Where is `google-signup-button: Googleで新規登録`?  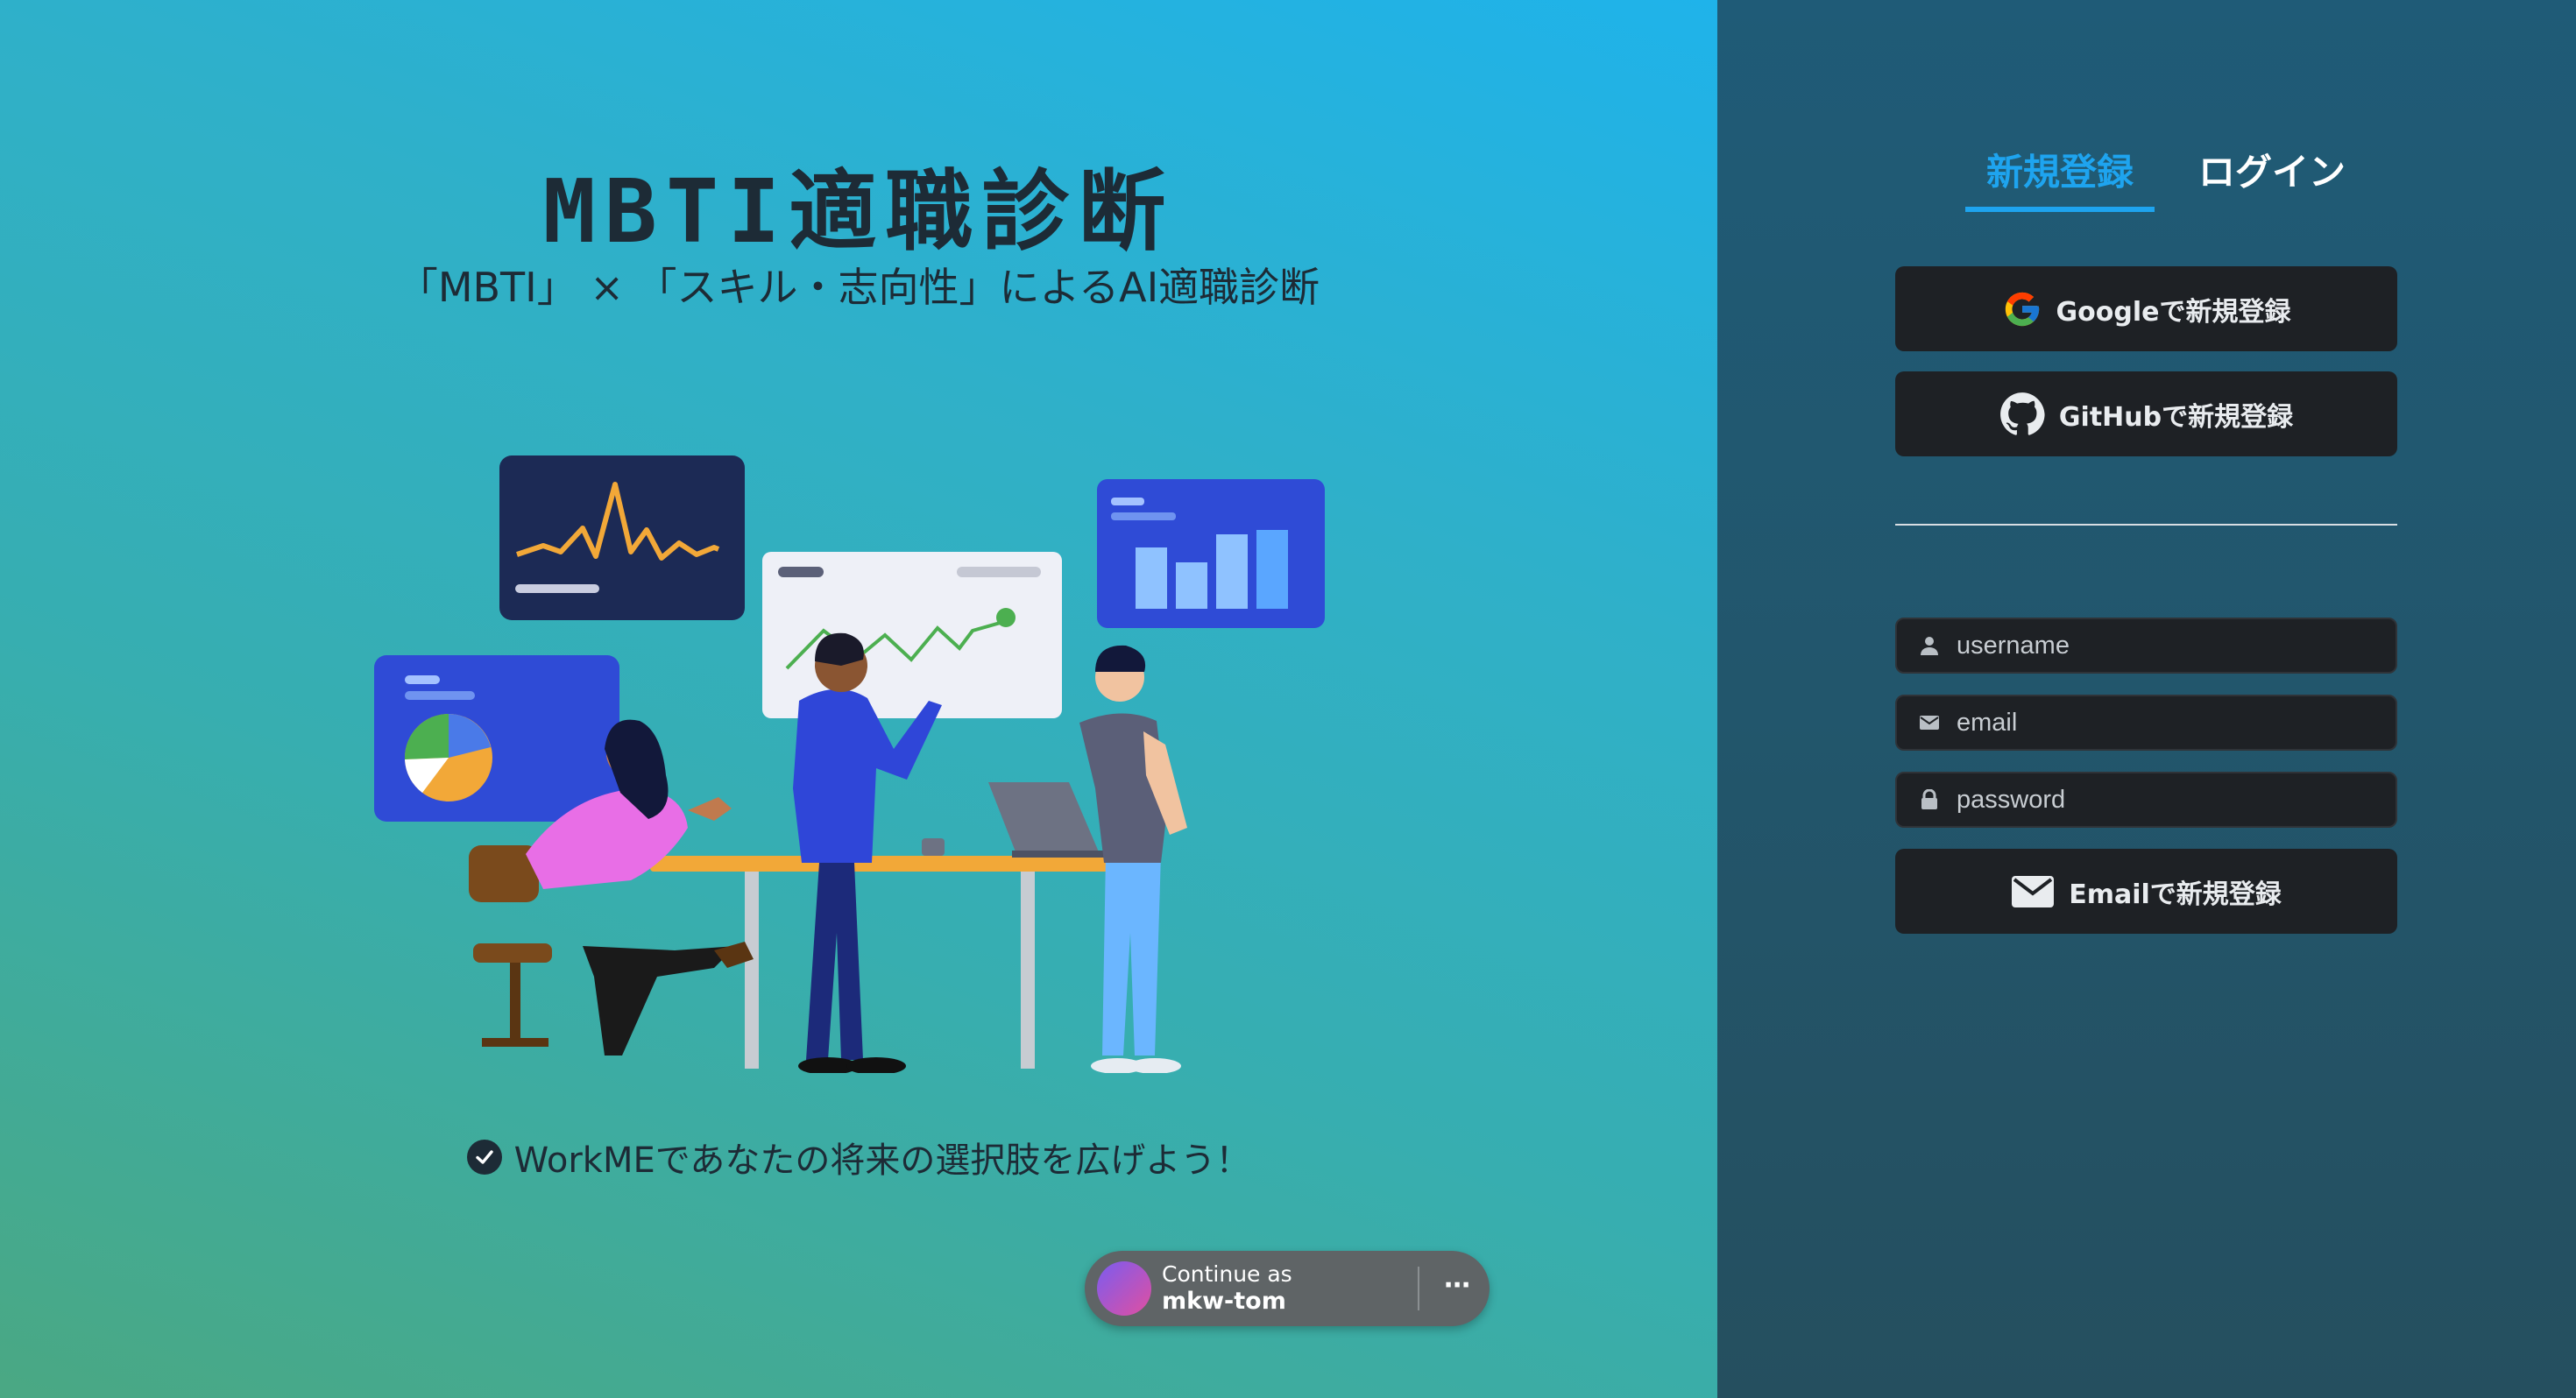 google-signup-button: Googleで新規登録 is located at coordinates (2146, 308).